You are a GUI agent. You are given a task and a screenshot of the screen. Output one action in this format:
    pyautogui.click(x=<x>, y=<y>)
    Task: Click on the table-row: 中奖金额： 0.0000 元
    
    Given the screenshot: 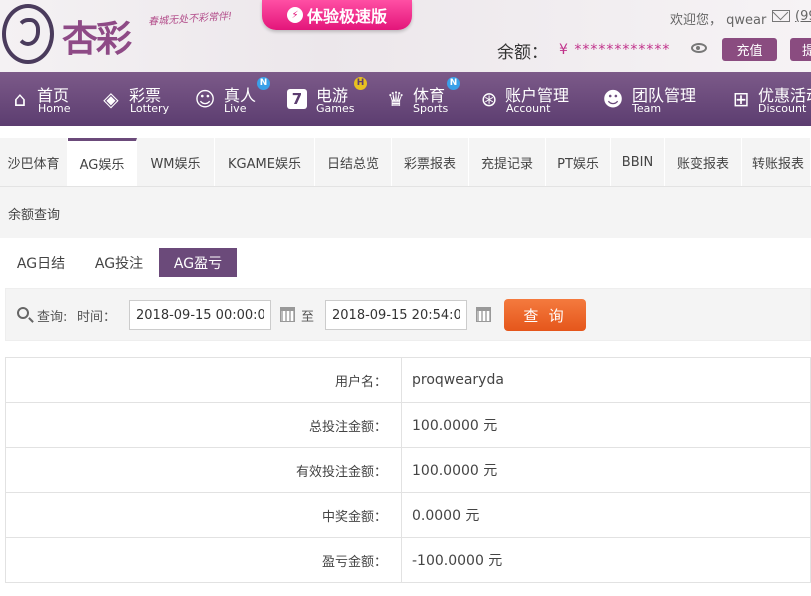 What is the action you would take?
    pyautogui.click(x=408, y=515)
    